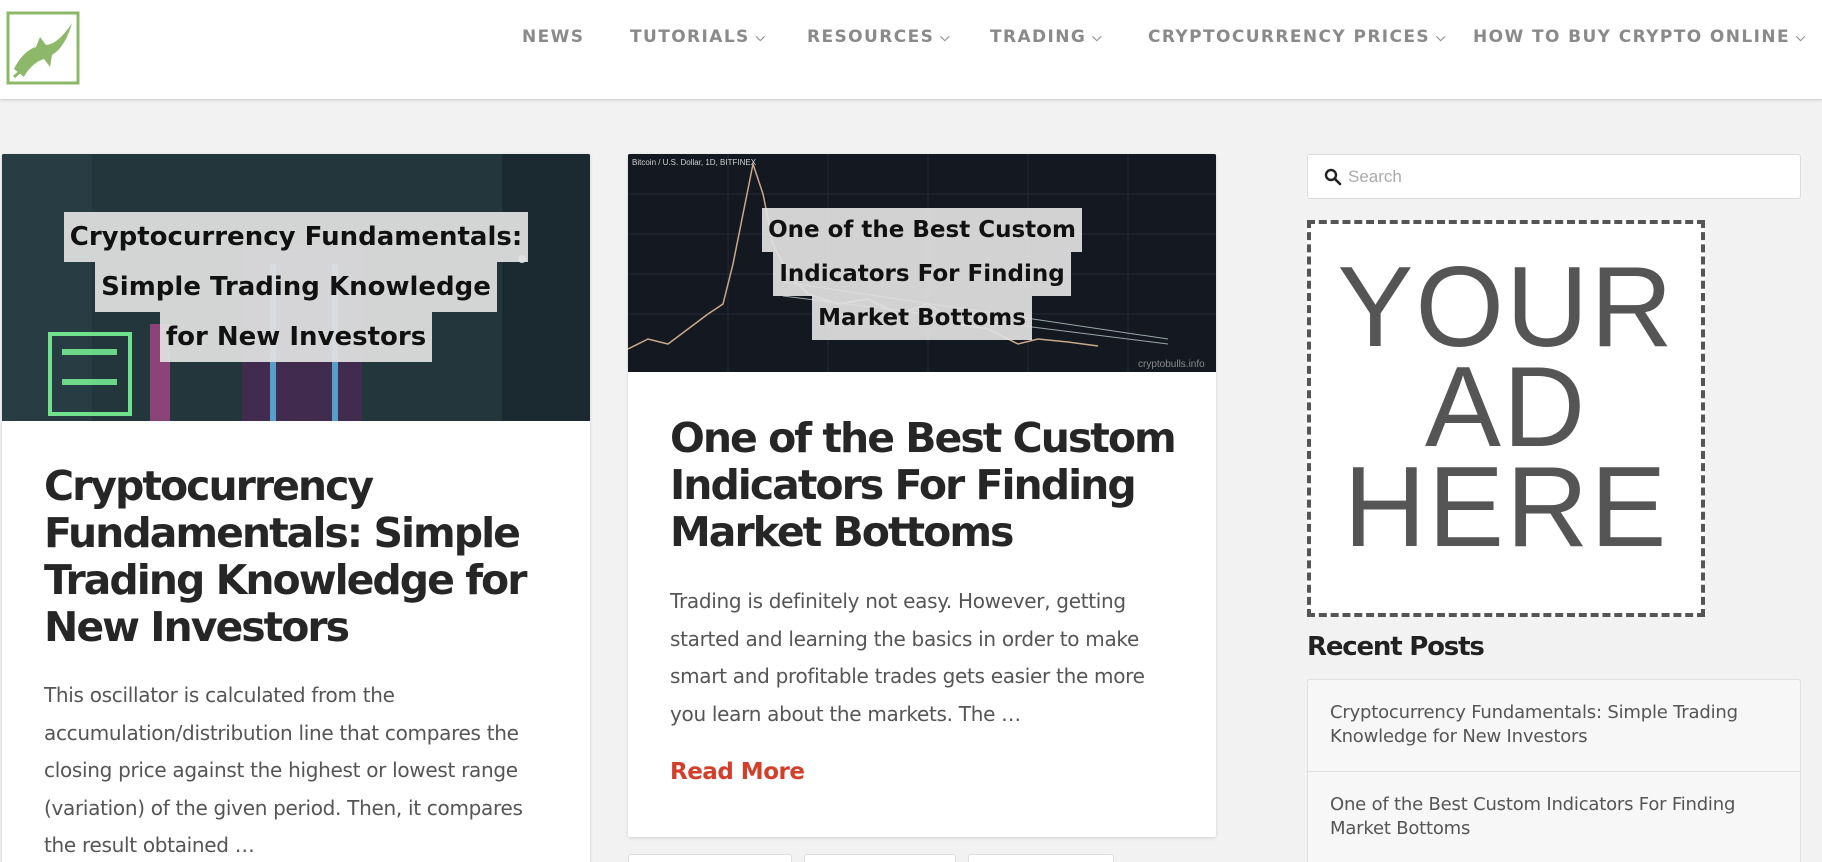 The image size is (1822, 862). I want to click on nav-item-how-to-buy-crypto-online: HOW TO BUY CRYPTO ONLINE ⌵, so click(1639, 37).